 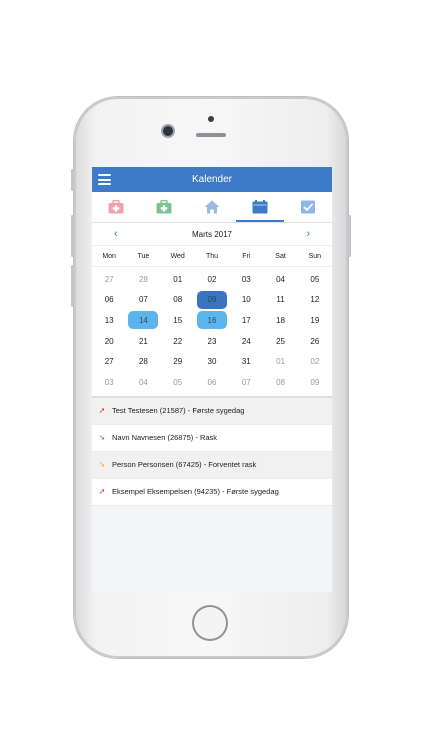 I want to click on day-cell: 26, so click(x=315, y=341).